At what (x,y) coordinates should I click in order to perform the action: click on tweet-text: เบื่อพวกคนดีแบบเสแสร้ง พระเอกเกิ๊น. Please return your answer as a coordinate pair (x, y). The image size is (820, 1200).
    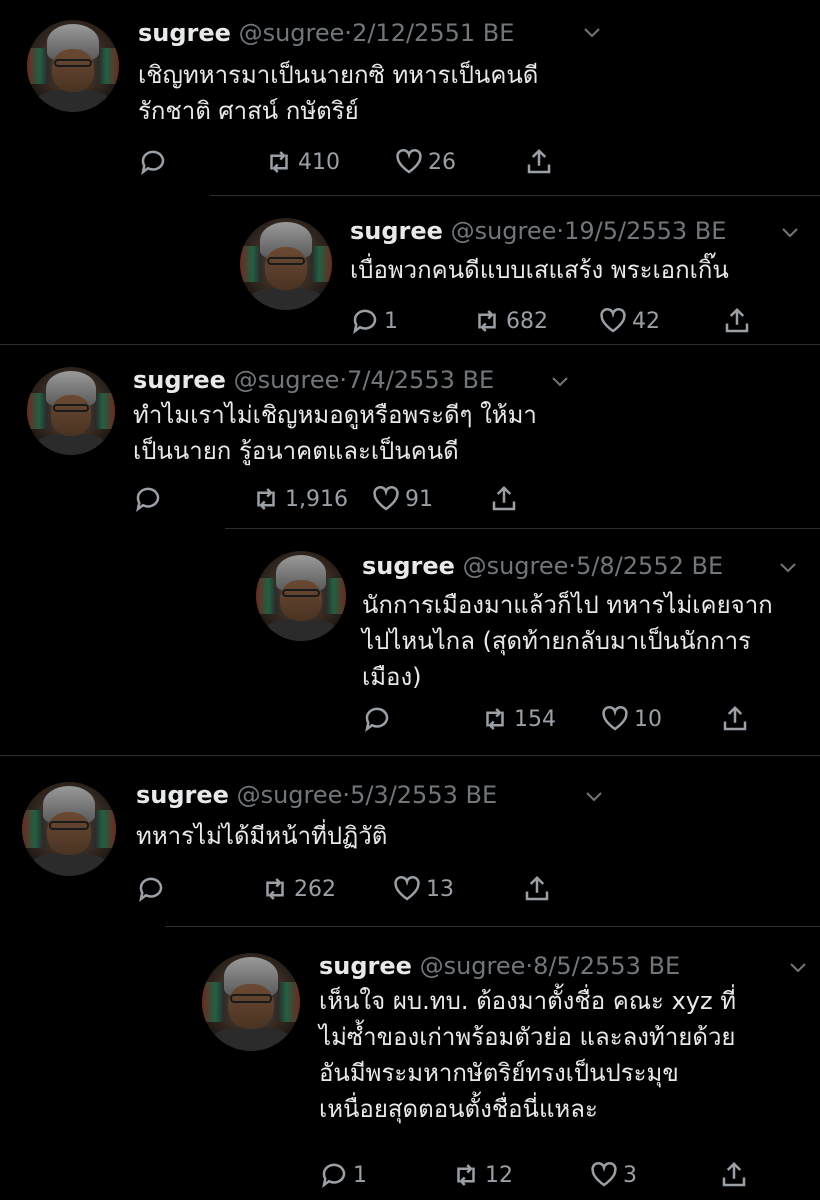
    Looking at the image, I should click on (539, 270).